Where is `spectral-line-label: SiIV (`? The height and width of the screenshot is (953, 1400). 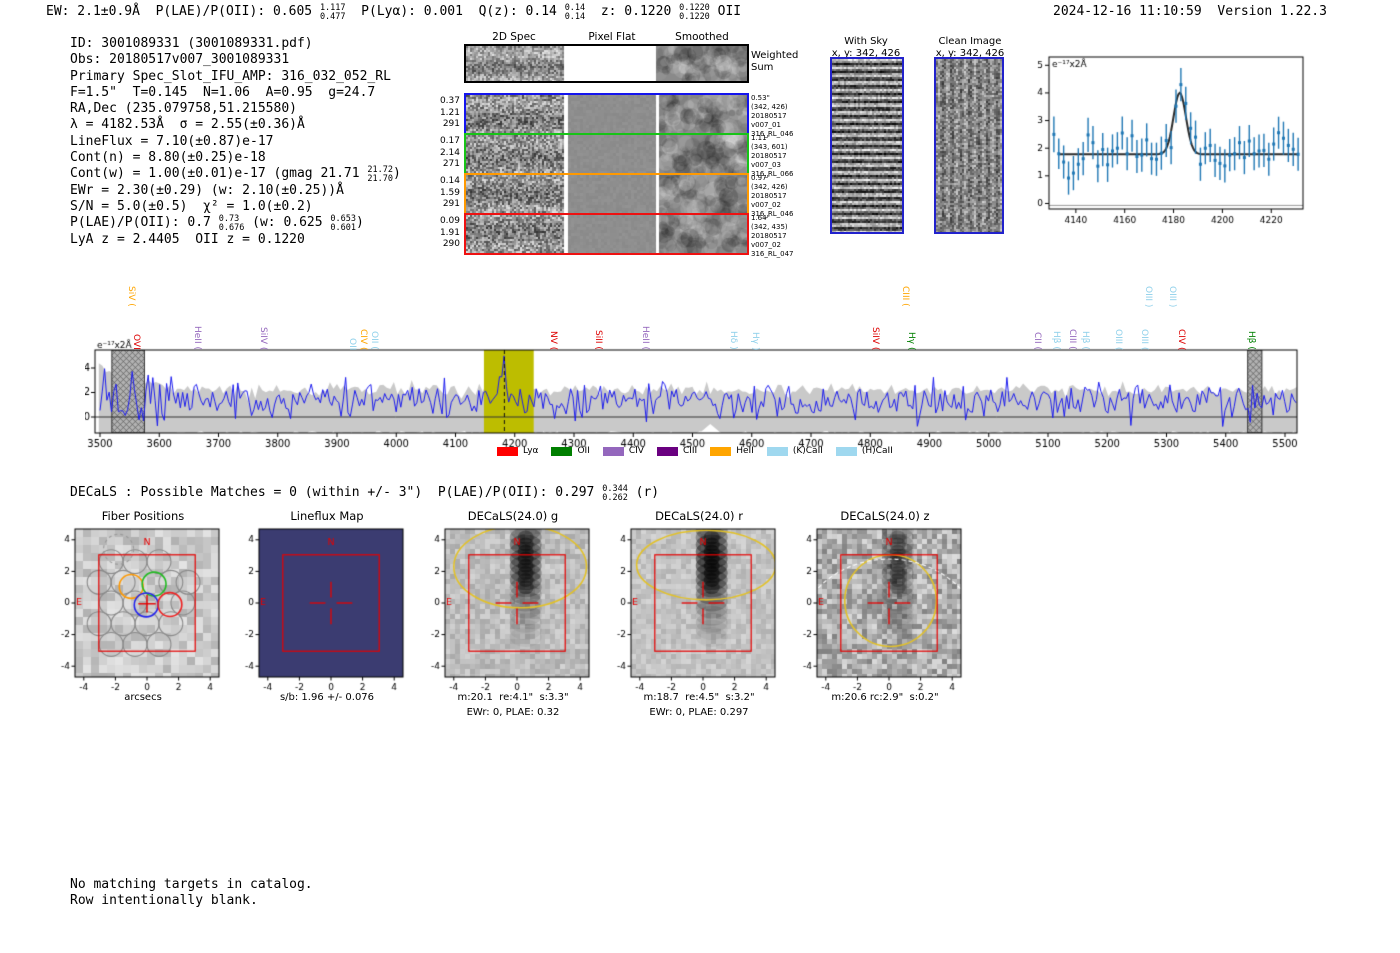
spectral-line-label: SiIV ( is located at coordinates (874, 339).